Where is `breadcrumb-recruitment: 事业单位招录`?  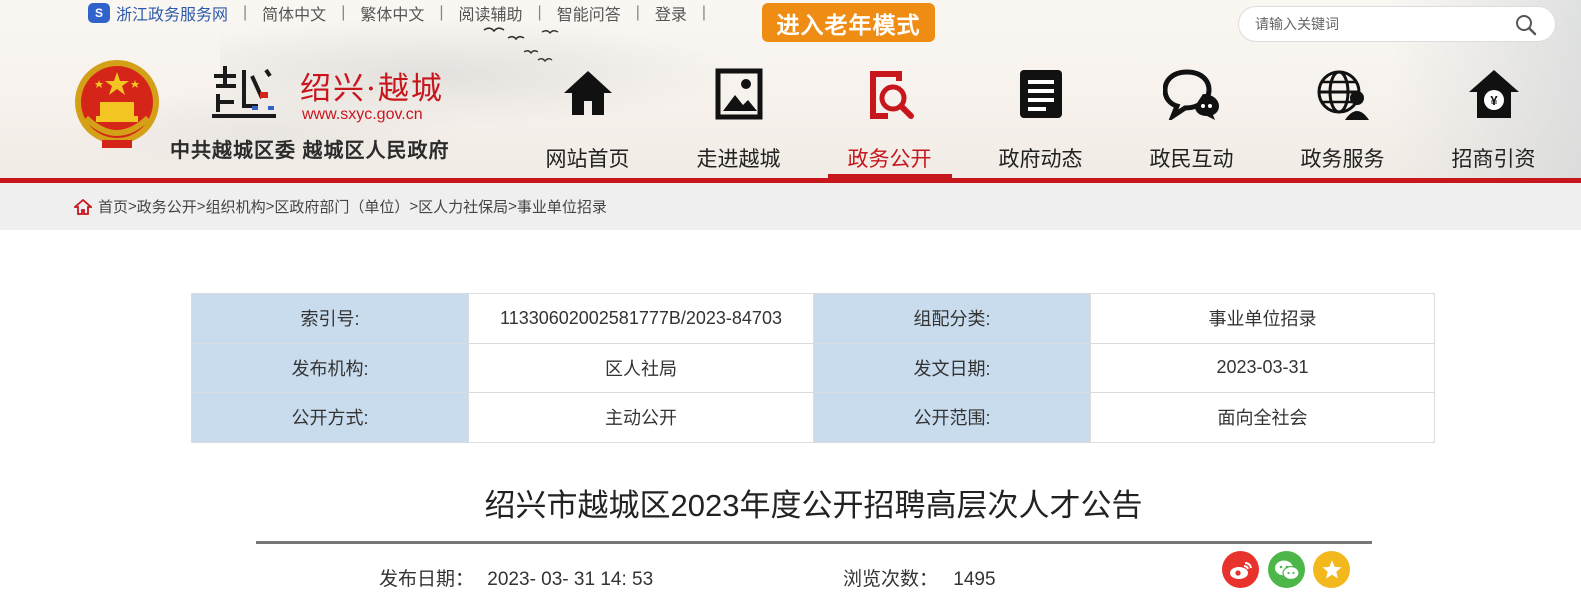 breadcrumb-recruitment: 事业单位招录 is located at coordinates (562, 206).